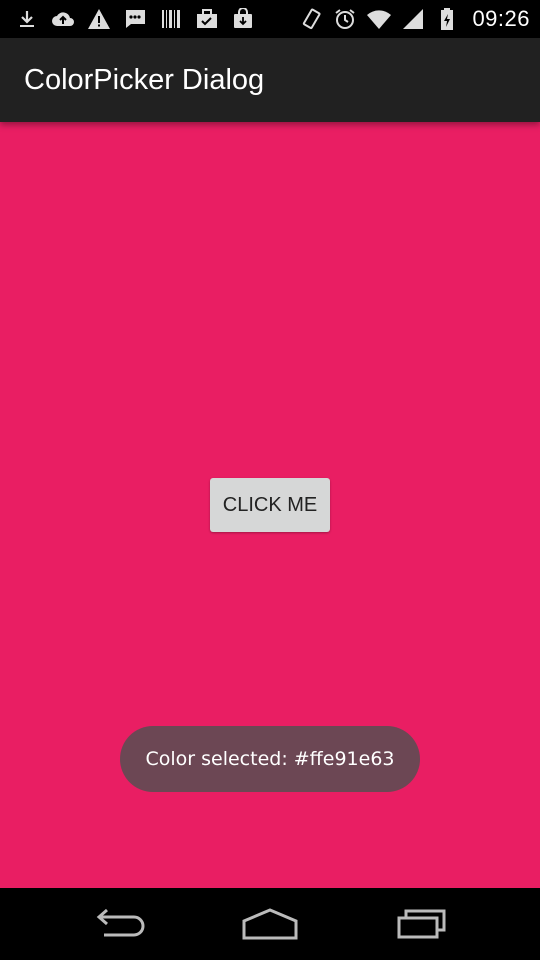 Image resolution: width=540 pixels, height=960 pixels. I want to click on action-bar: ColorPicker Dialog, so click(270, 80).